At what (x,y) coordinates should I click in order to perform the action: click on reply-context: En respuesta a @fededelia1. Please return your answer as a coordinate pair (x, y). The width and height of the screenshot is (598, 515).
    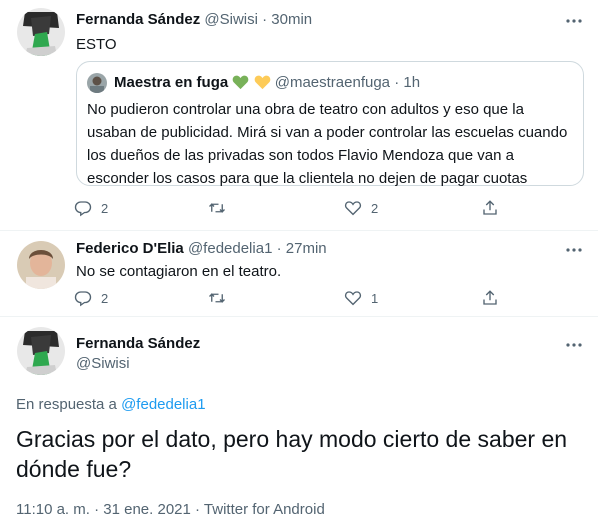
    Looking at the image, I should click on (111, 405).